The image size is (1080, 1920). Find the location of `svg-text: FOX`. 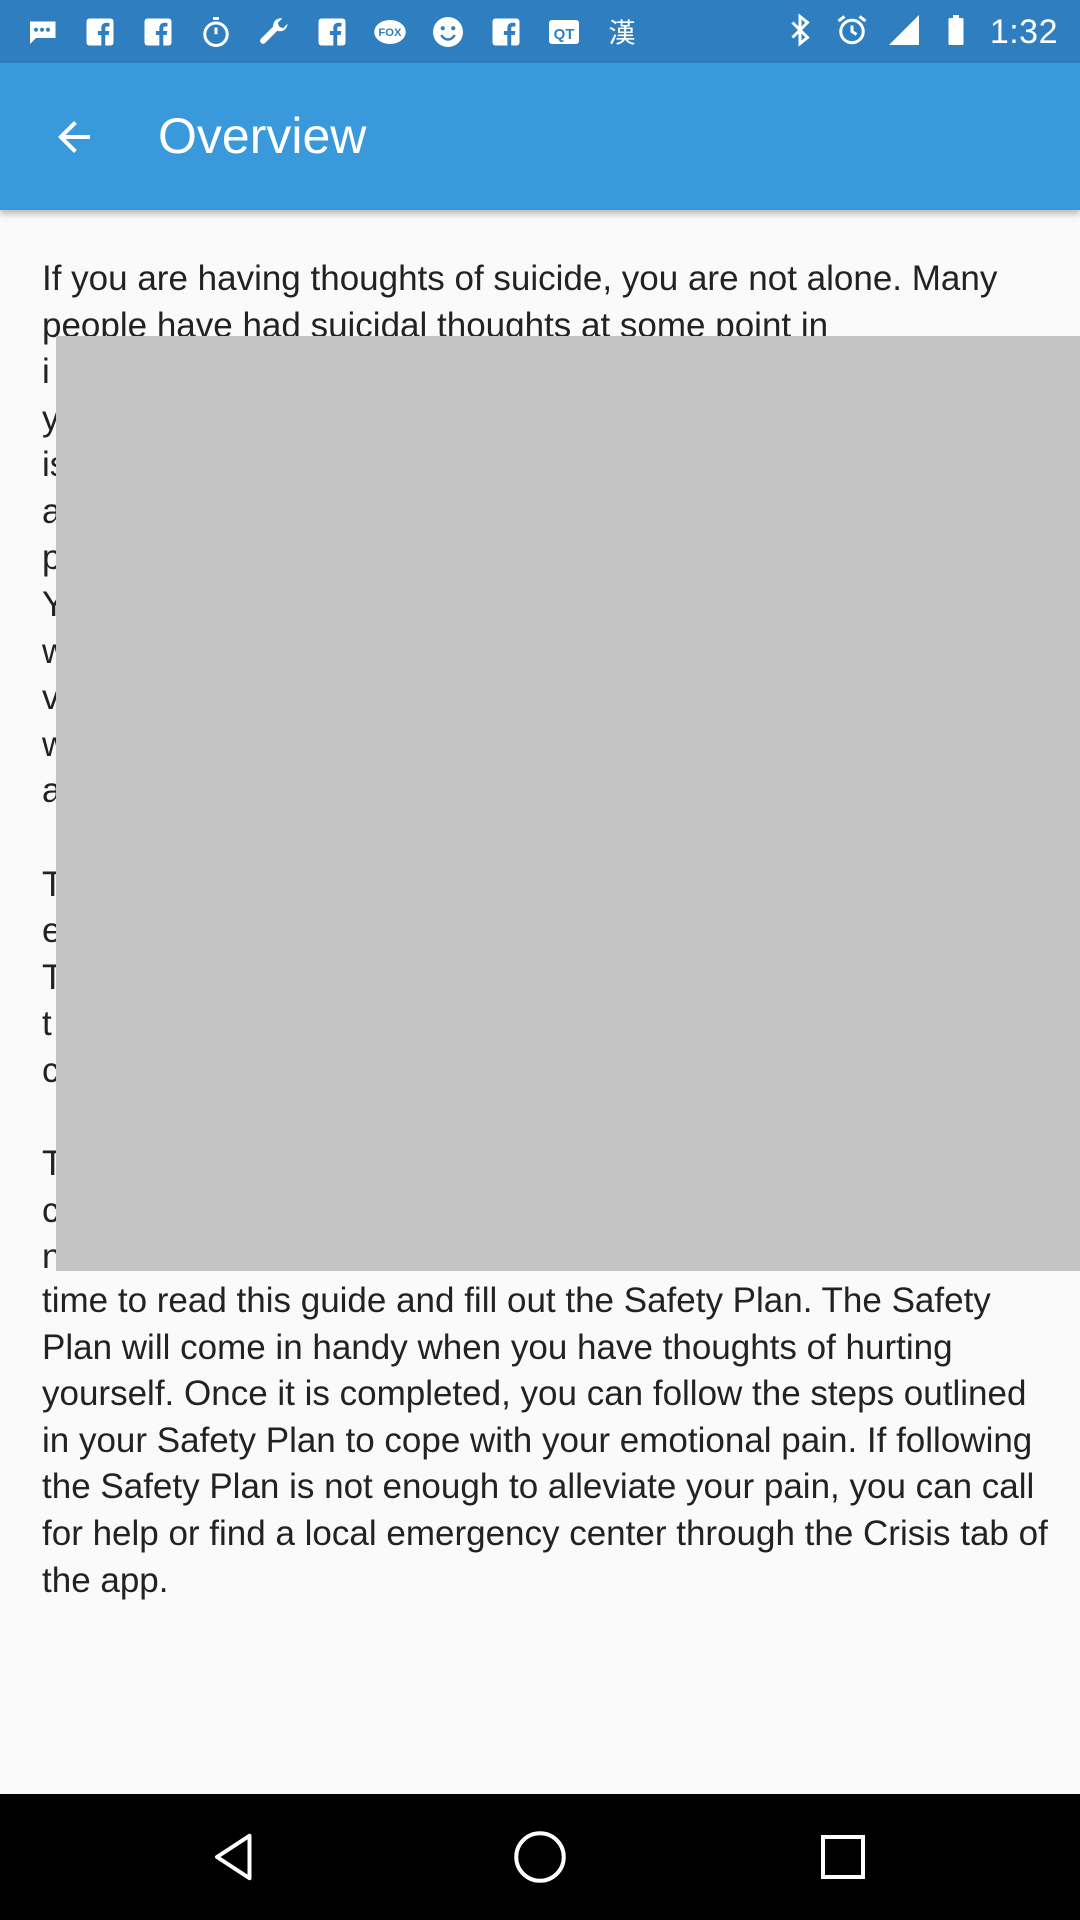

svg-text: FOX is located at coordinates (390, 33).